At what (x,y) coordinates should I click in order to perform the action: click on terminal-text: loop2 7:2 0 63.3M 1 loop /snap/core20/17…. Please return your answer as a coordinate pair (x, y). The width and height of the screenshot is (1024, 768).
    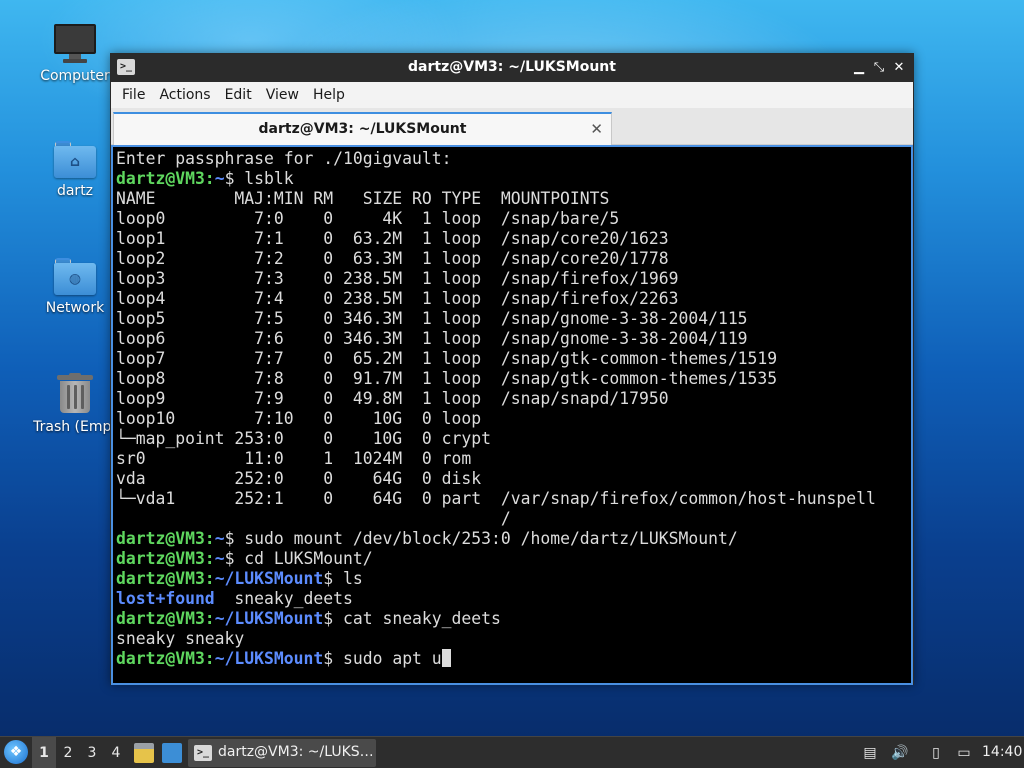
    Looking at the image, I should click on (392, 258).